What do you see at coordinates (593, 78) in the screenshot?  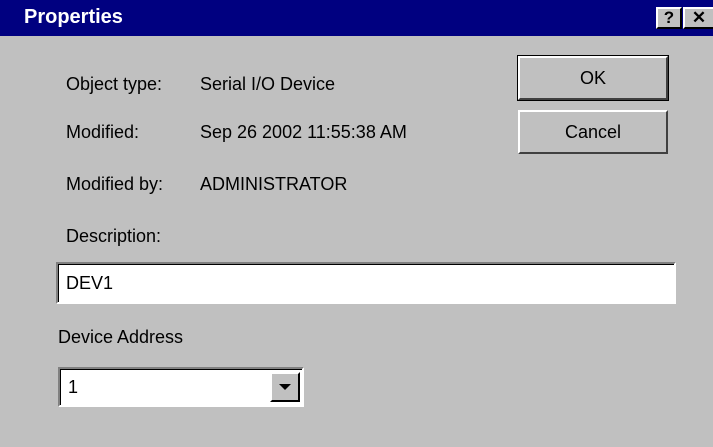 I see `ok-button: OK` at bounding box center [593, 78].